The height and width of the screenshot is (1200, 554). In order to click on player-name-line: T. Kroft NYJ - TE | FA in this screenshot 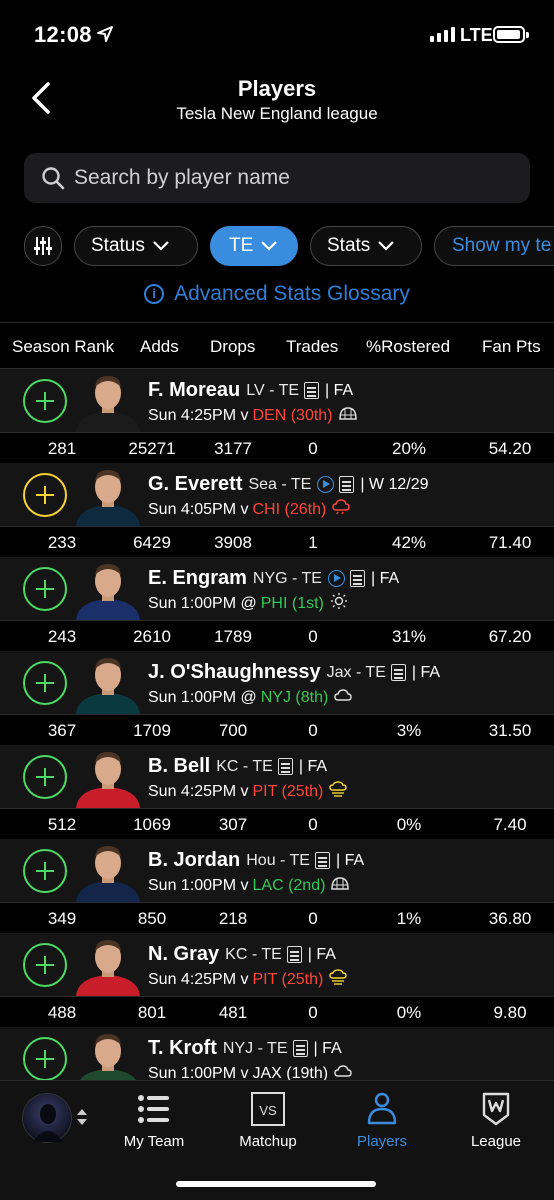, I will do `click(245, 1048)`.